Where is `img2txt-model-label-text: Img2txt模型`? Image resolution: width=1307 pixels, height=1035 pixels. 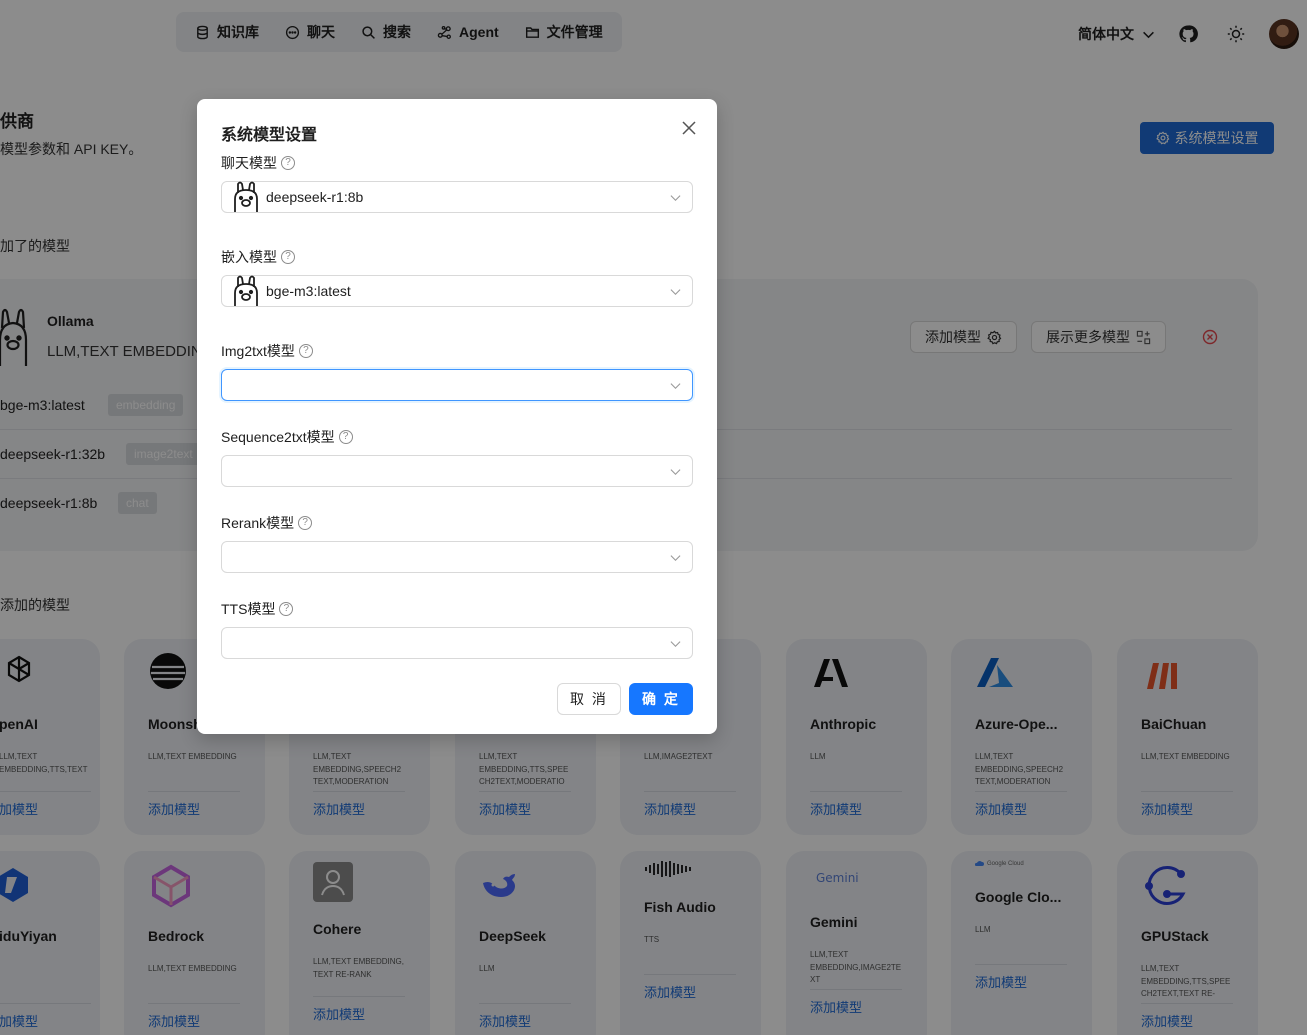 img2txt-model-label-text: Img2txt模型 is located at coordinates (258, 351).